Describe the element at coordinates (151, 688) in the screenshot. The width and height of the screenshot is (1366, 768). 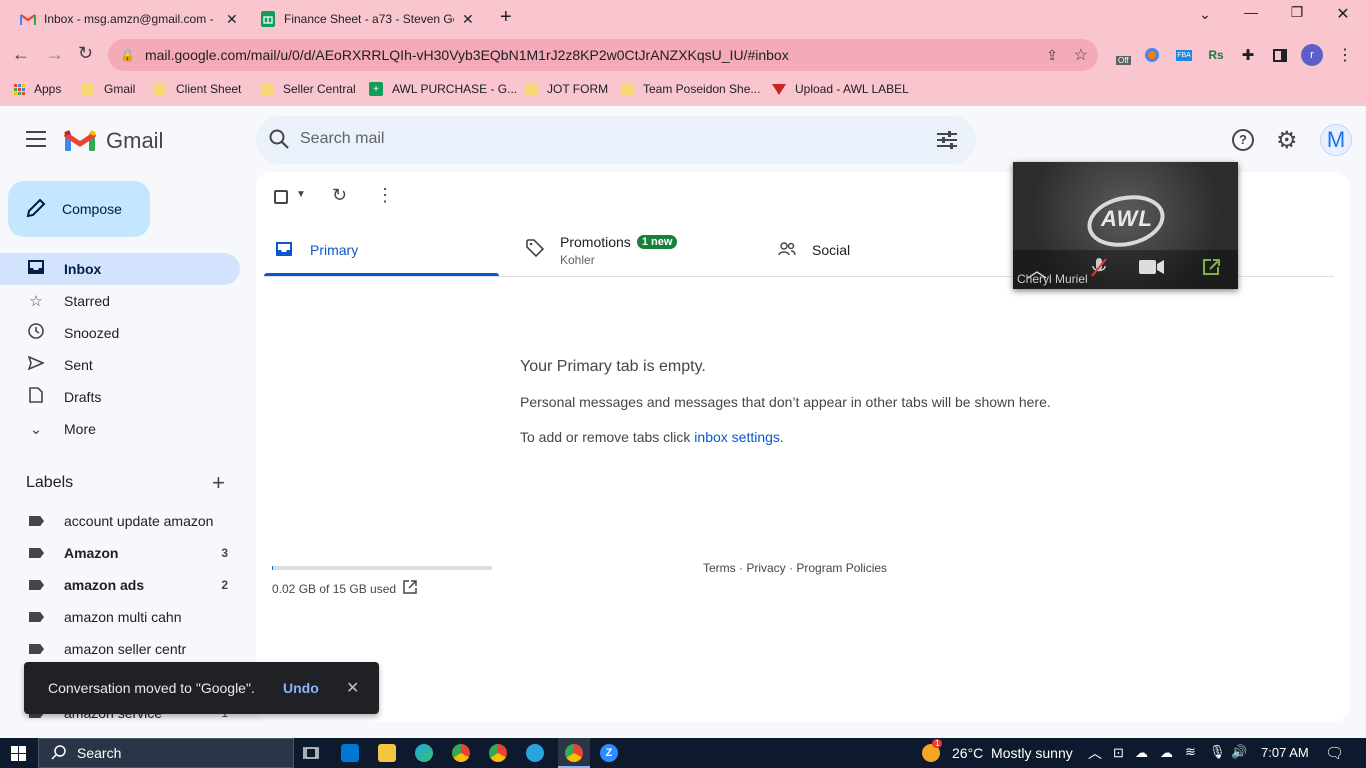
I see `toast-message: Conversation moved to "Google".` at that location.